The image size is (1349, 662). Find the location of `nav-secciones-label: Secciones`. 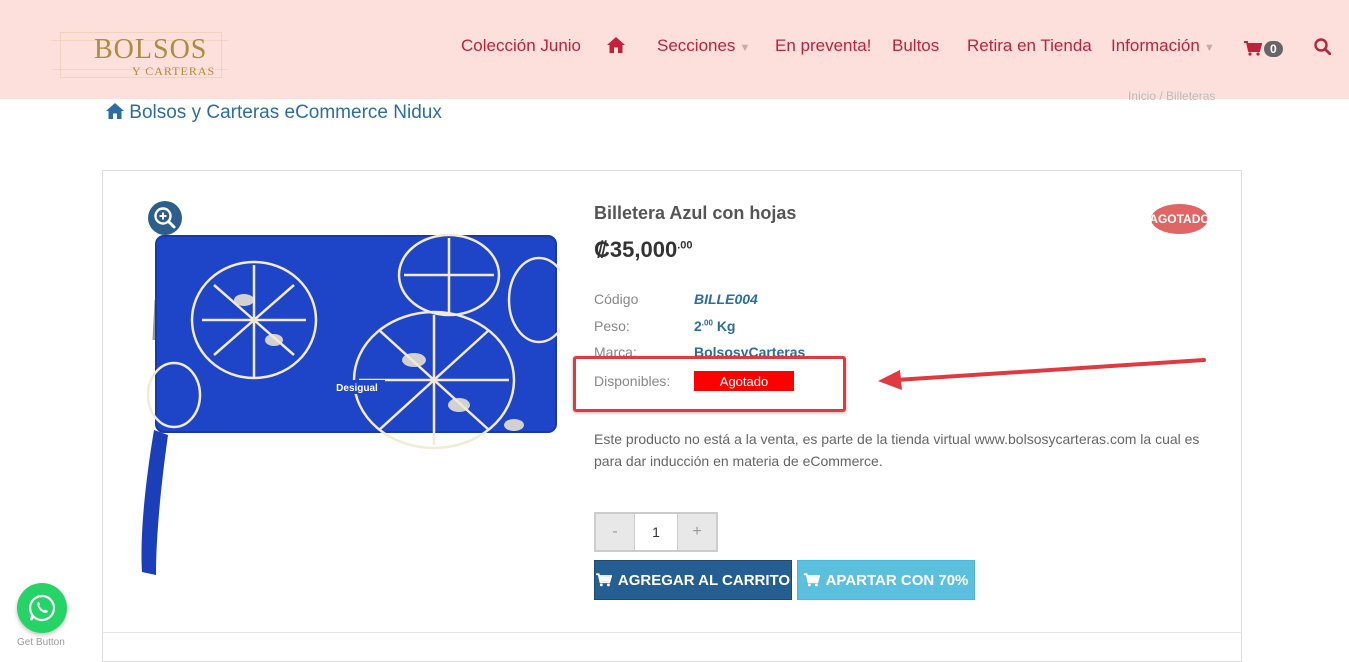

nav-secciones-label: Secciones is located at coordinates (696, 45).